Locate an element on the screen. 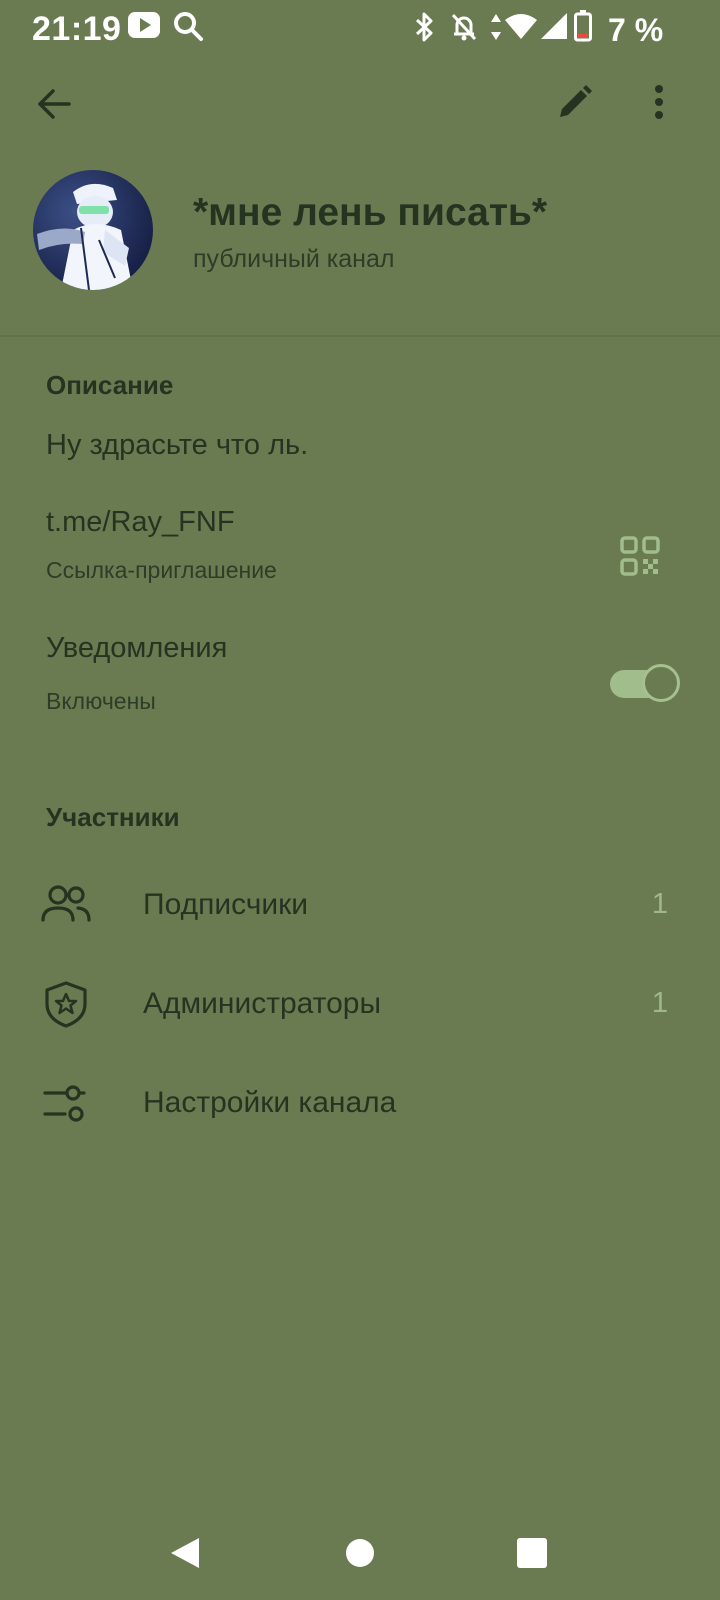 The height and width of the screenshot is (1600, 720). subscribers-count: 1 is located at coordinates (659, 904).